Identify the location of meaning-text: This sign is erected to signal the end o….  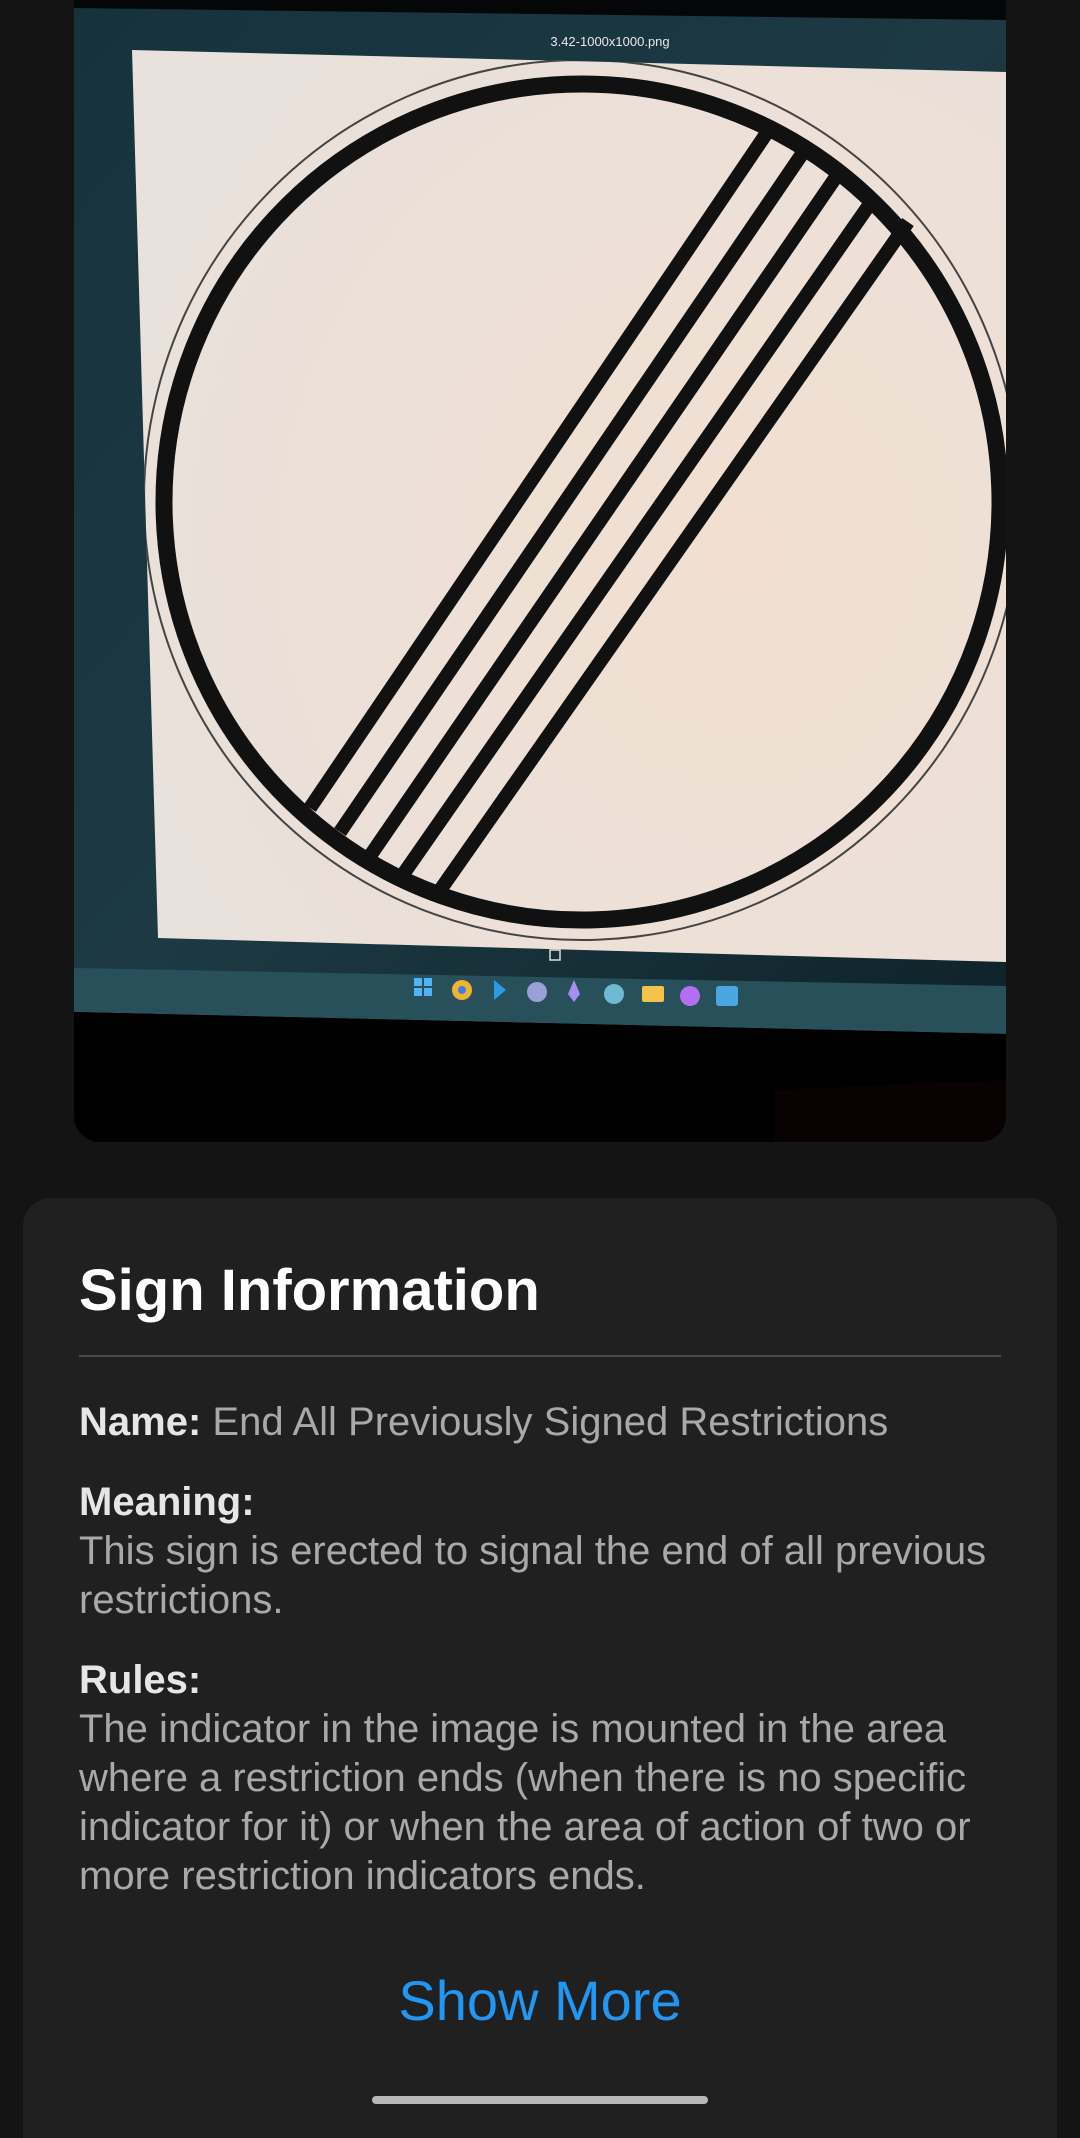
(533, 1575).